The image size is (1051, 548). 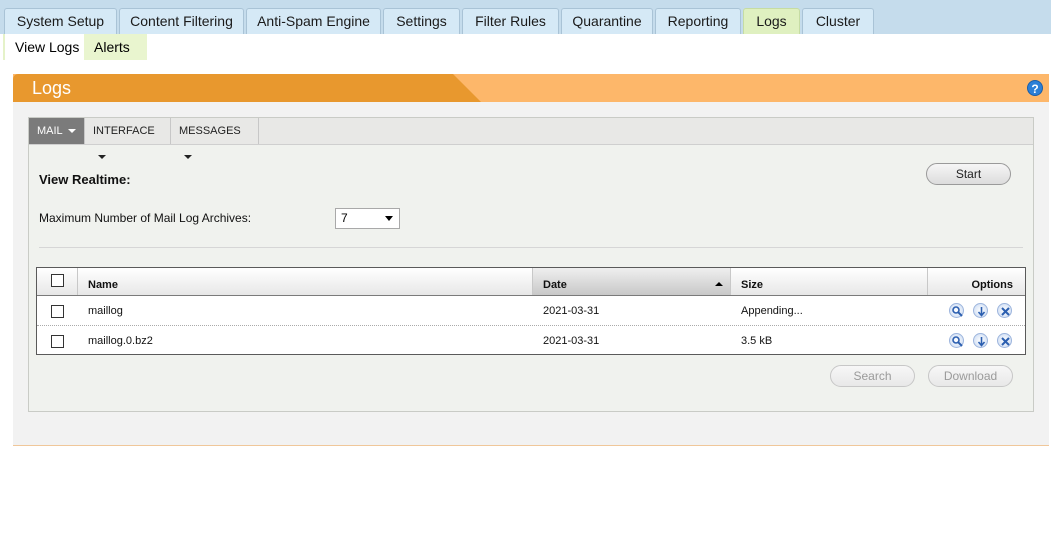 I want to click on archives-select-value: 7, so click(x=344, y=218).